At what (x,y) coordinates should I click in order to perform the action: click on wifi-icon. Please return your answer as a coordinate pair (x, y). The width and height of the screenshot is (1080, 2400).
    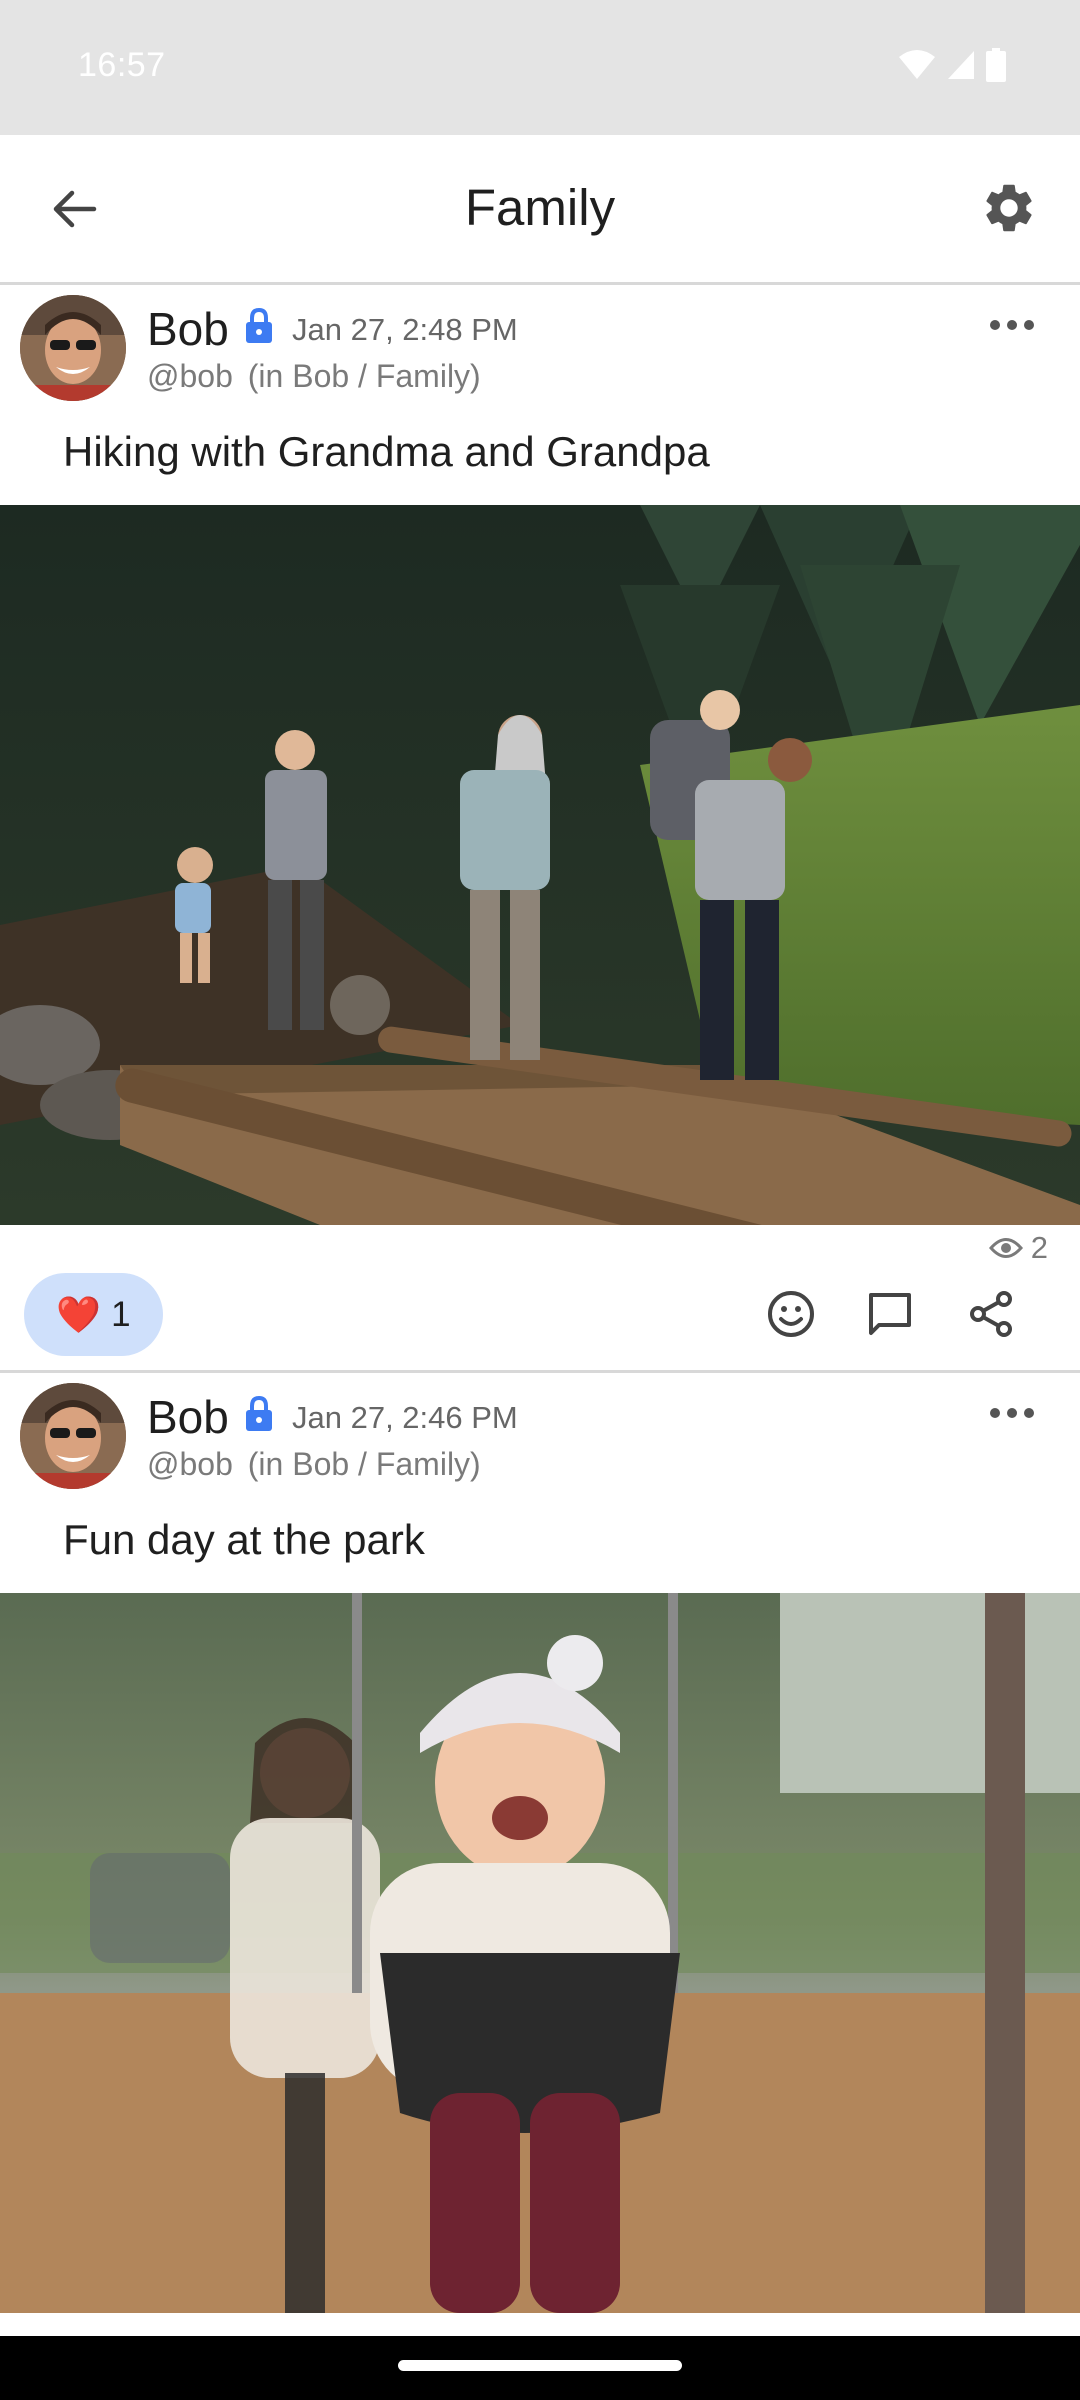
    Looking at the image, I should click on (917, 64).